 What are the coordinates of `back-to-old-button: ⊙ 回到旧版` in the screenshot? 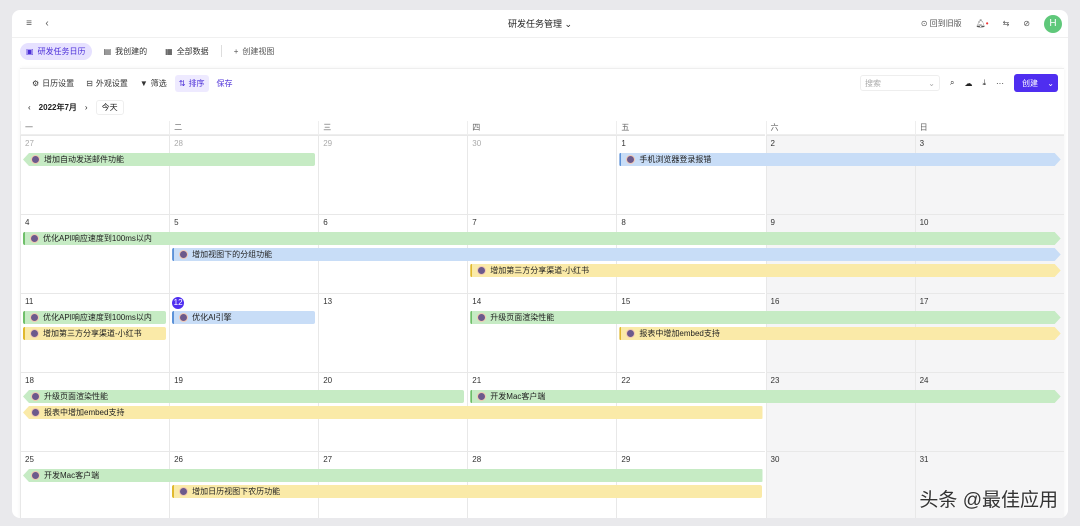 It's located at (941, 23).